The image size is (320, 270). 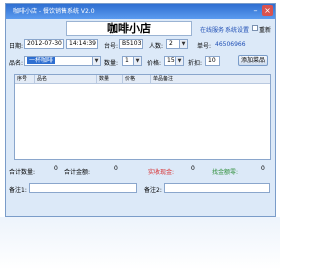 What do you see at coordinates (25, 79) in the screenshot?
I see `col-index: 序号` at bounding box center [25, 79].